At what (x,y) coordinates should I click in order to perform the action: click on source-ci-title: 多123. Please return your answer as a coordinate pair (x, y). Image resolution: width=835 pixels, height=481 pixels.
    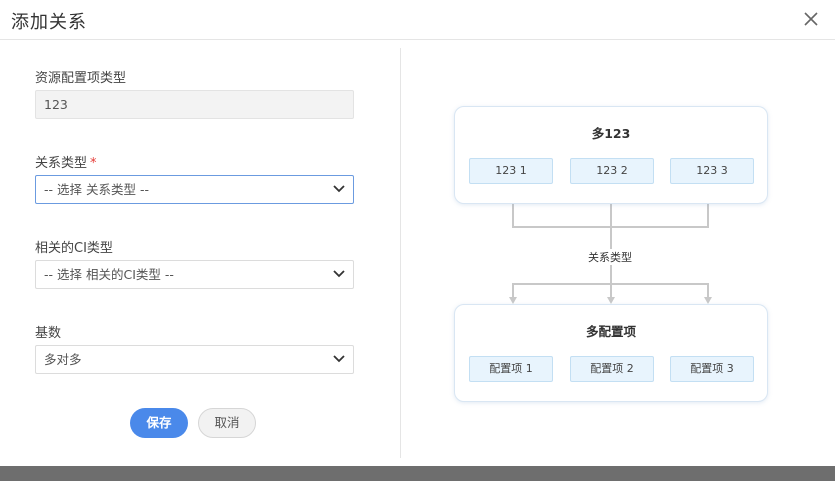
    Looking at the image, I should click on (611, 133).